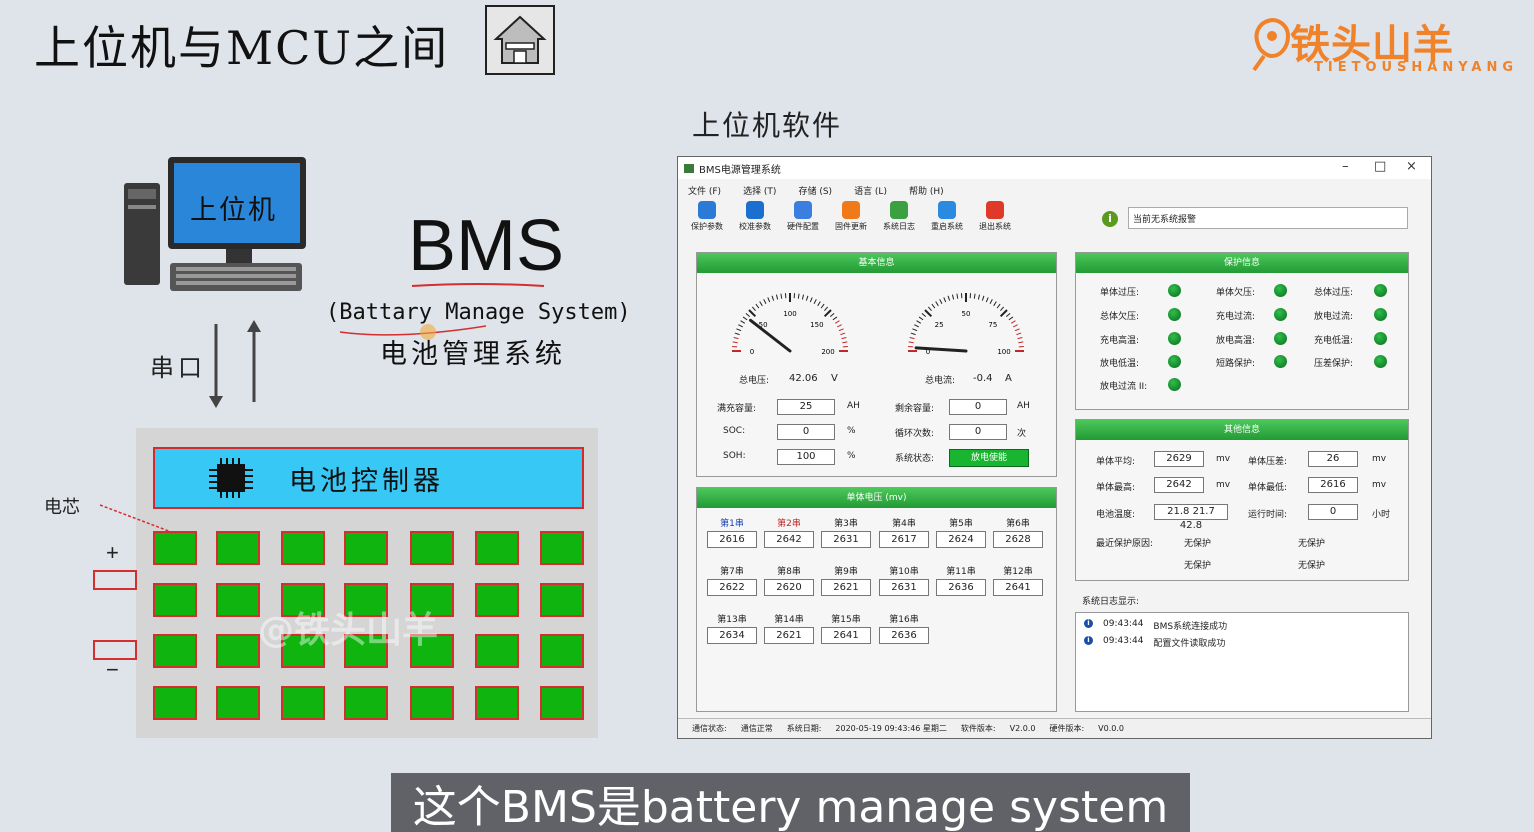 This screenshot has height=832, width=1534. Describe the element at coordinates (1018, 524) in the screenshot. I see `cell-name: 第6串` at that location.